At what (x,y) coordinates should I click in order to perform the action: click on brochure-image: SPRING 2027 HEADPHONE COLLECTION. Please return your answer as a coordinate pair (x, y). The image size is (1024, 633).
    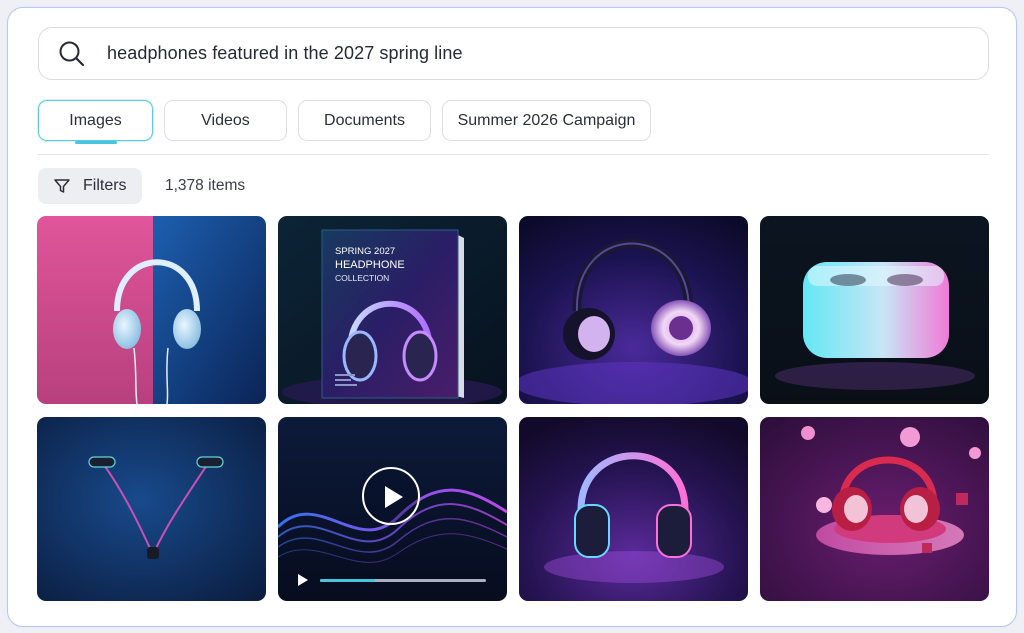
    Looking at the image, I should click on (392, 310).